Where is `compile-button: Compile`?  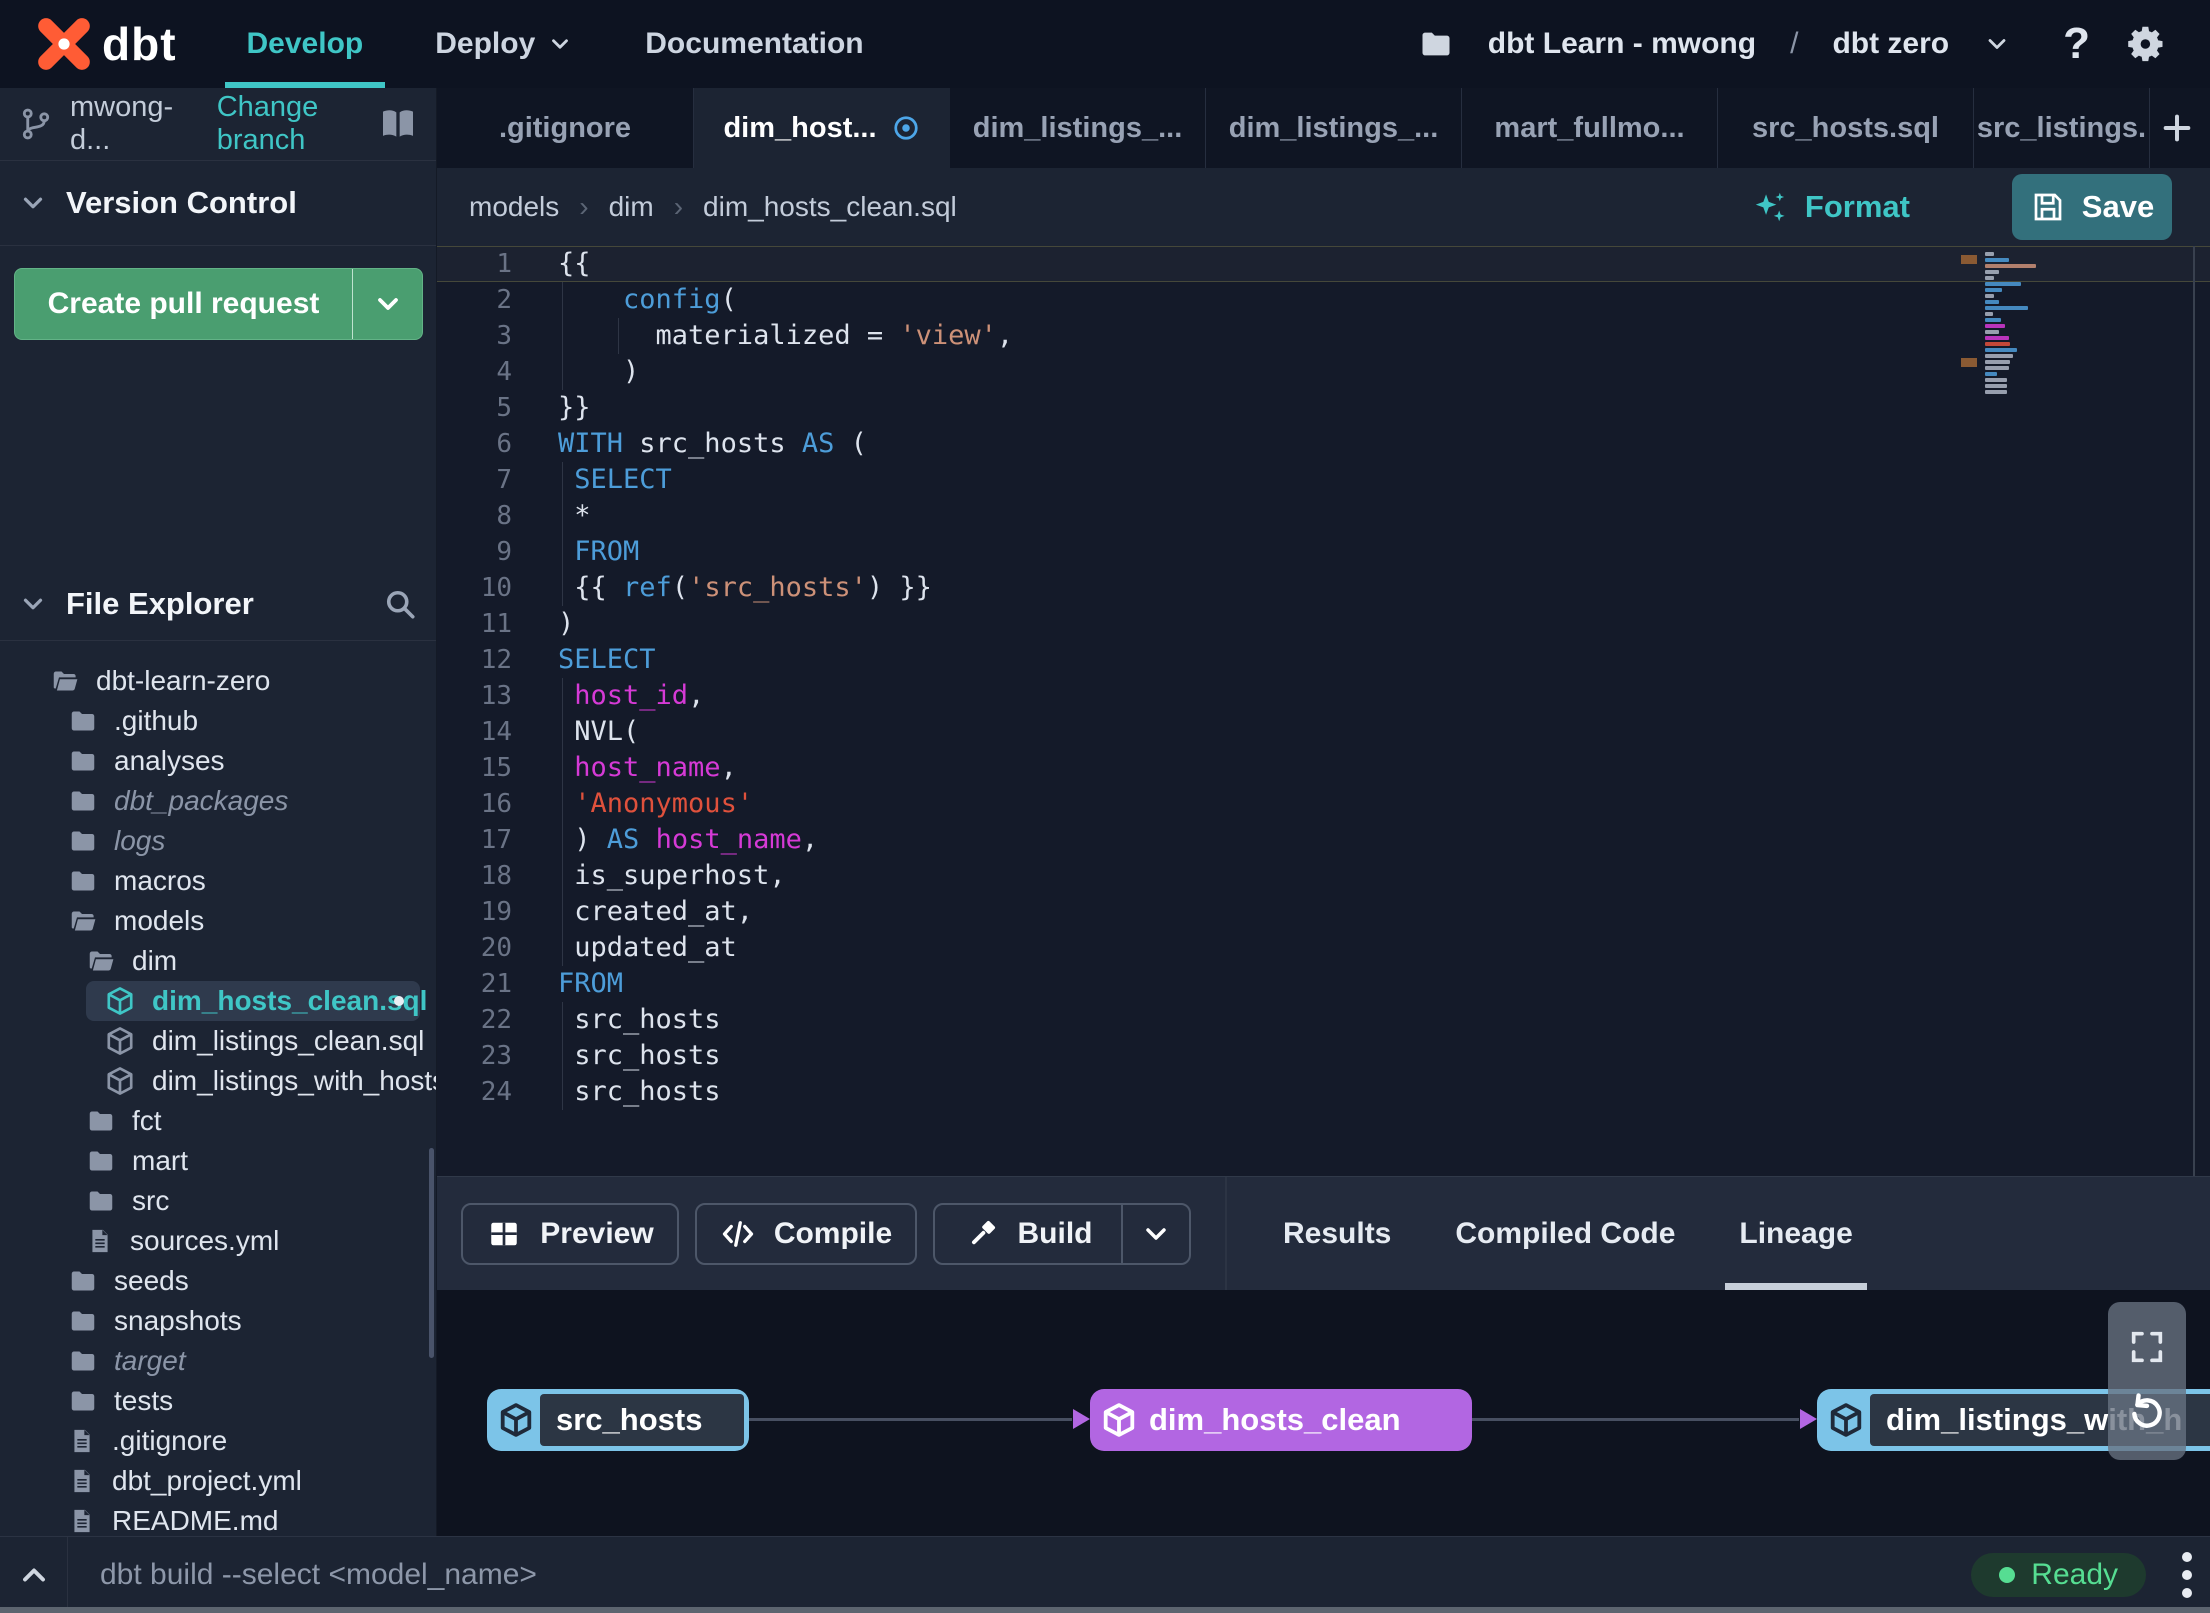 compile-button: Compile is located at coordinates (806, 1233).